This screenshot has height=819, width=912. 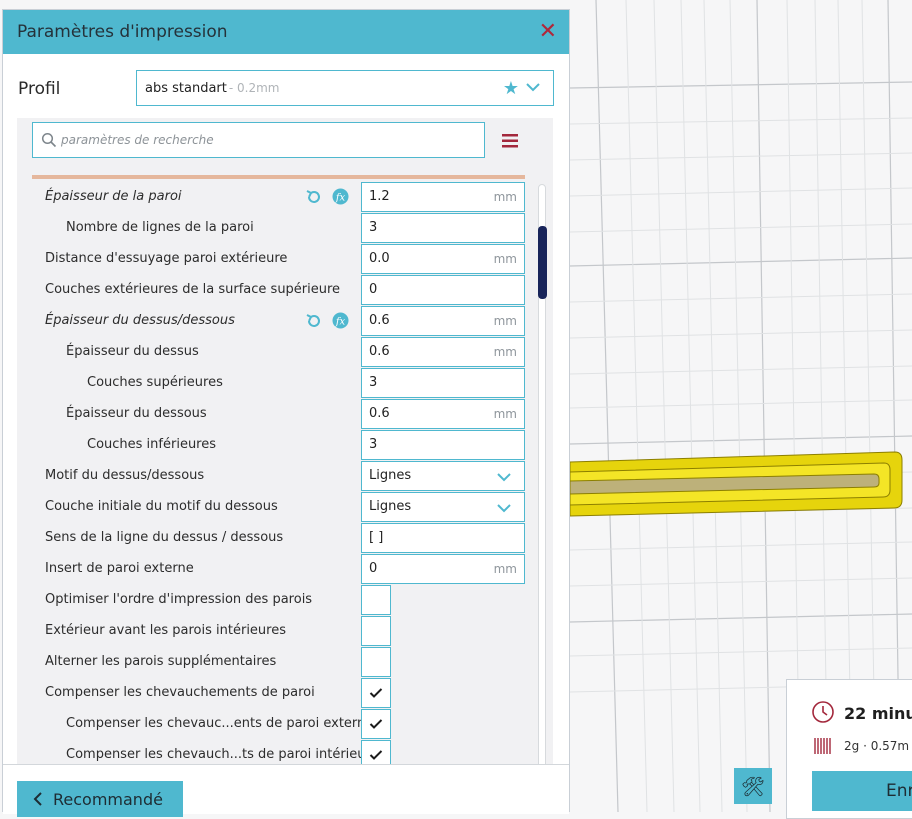 I want to click on setting-input: 0.0 mm, so click(x=443, y=259).